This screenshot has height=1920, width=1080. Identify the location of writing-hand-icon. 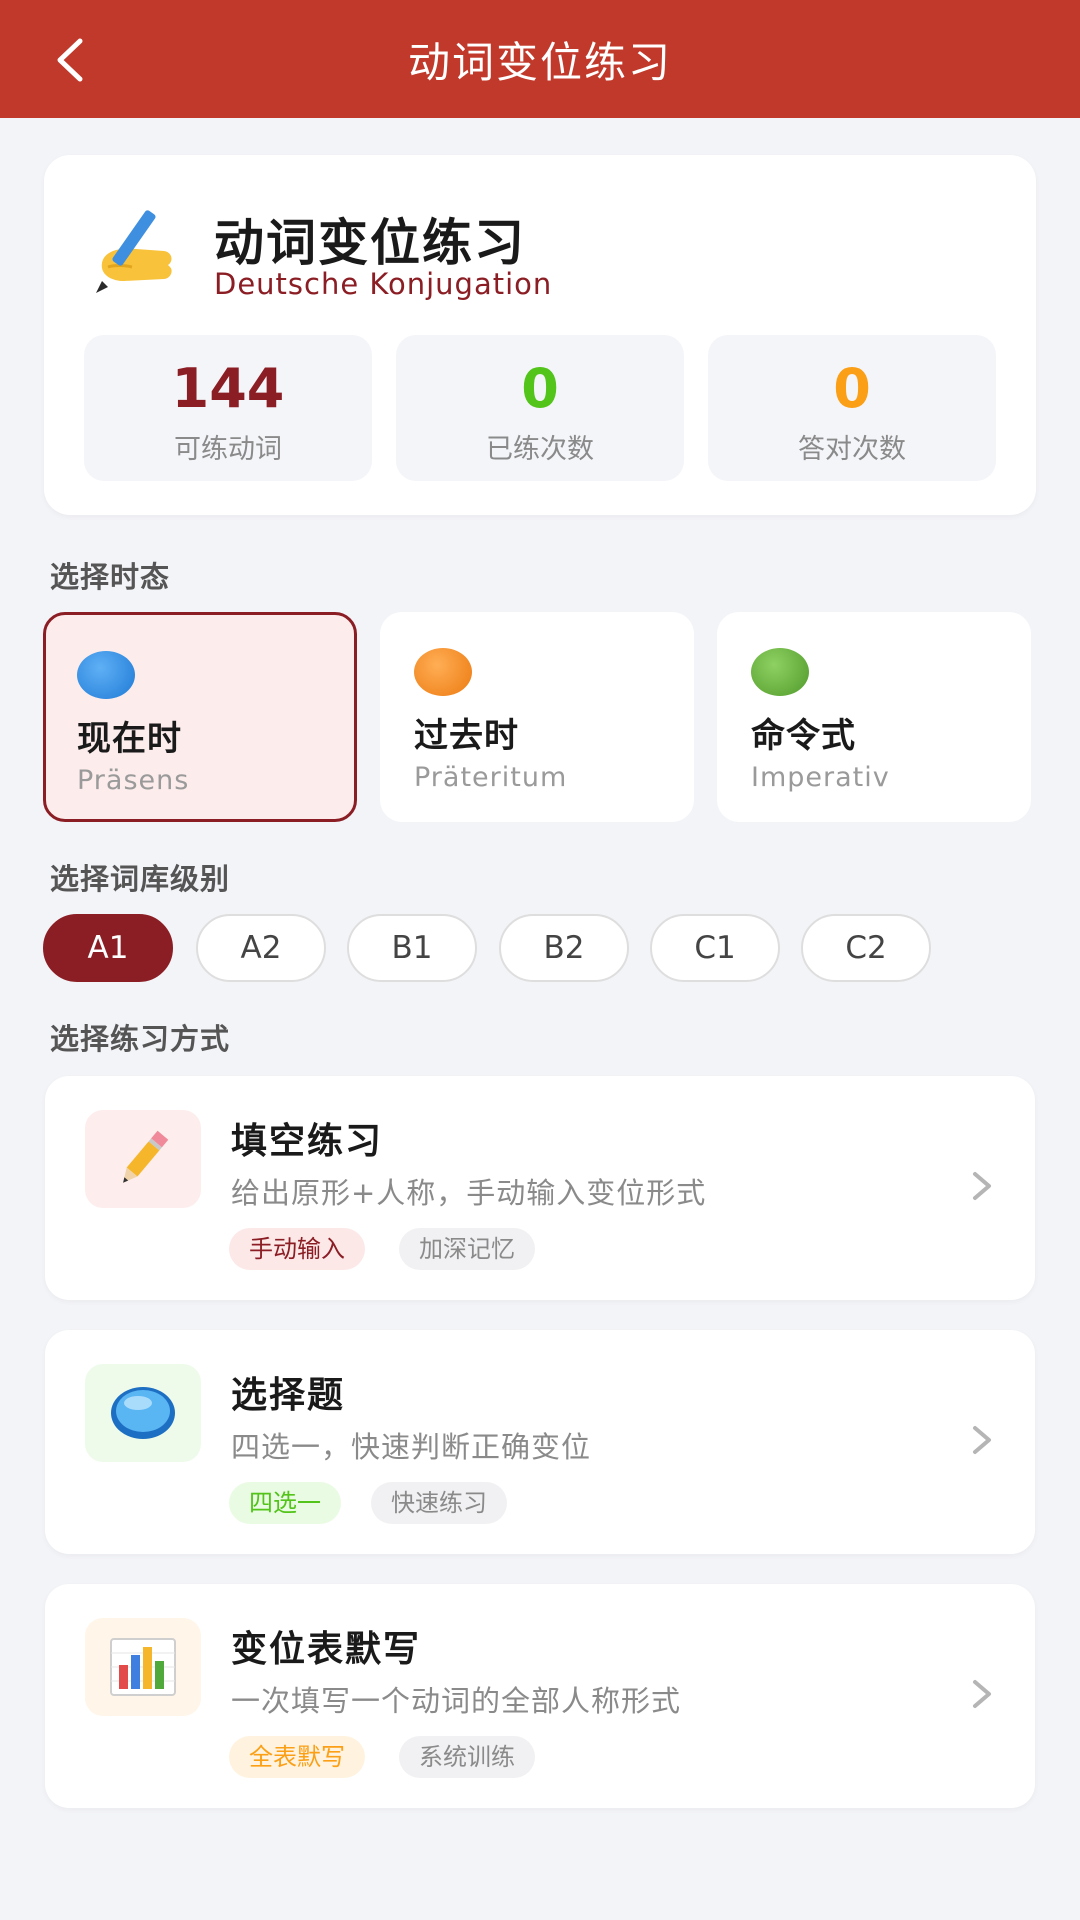
(134, 251).